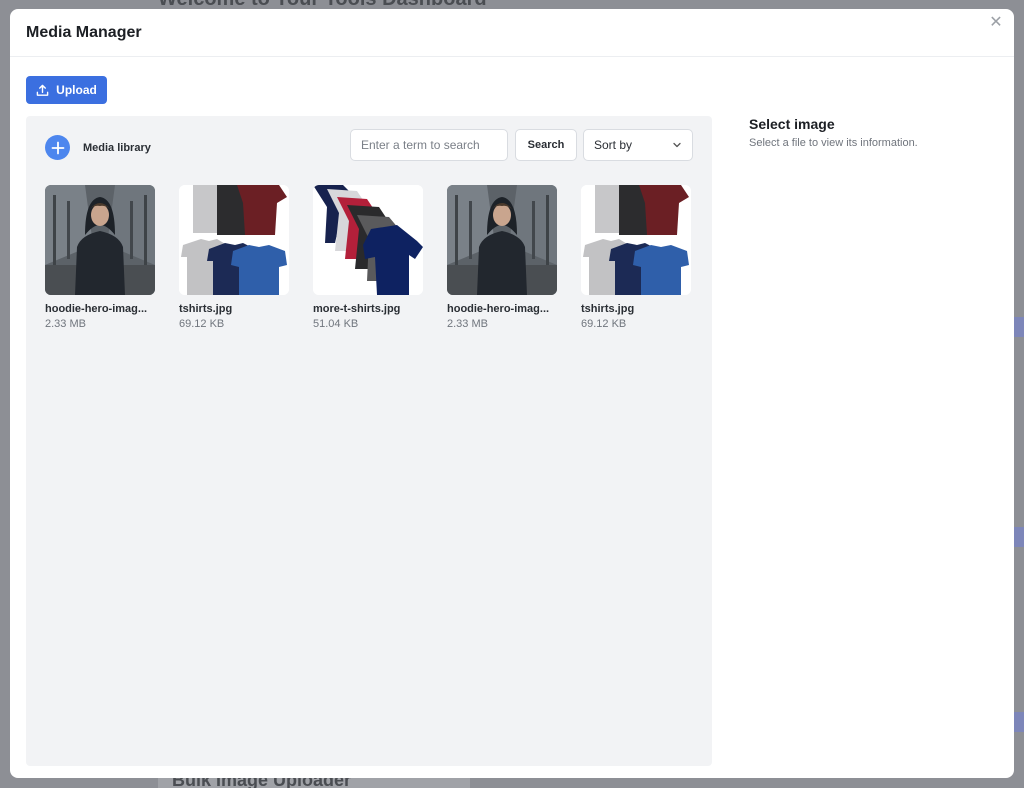  Describe the element at coordinates (833, 143) in the screenshot. I see `info-panel-subtitle: Select a file to view its information.` at that location.